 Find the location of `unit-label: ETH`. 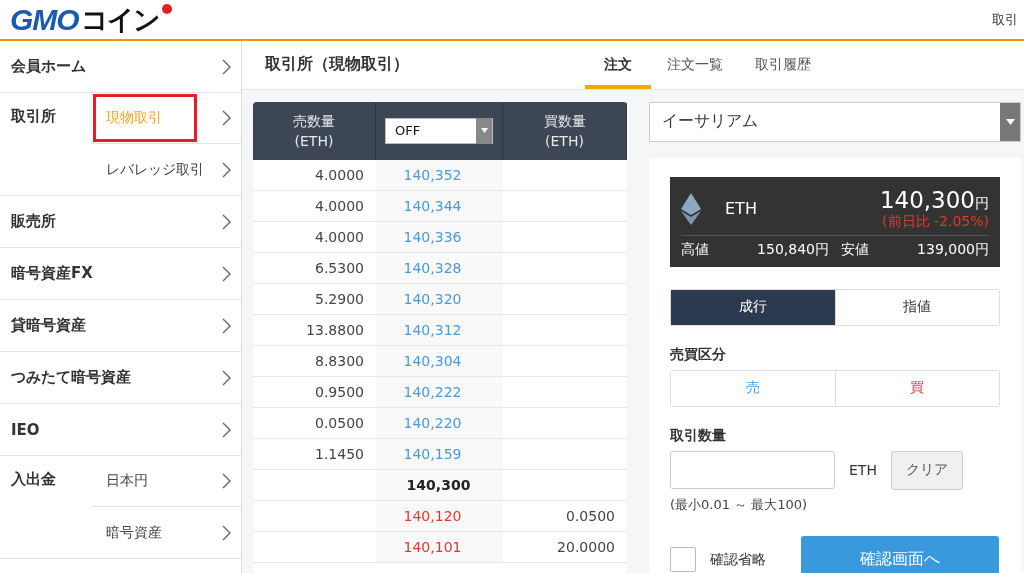

unit-label: ETH is located at coordinates (863, 470).